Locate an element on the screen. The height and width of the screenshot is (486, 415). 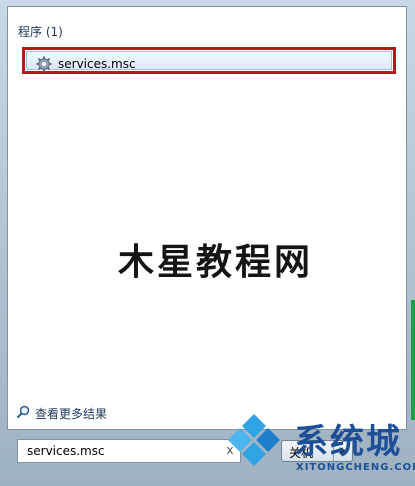
result-item-services: services.msc is located at coordinates (209, 60).